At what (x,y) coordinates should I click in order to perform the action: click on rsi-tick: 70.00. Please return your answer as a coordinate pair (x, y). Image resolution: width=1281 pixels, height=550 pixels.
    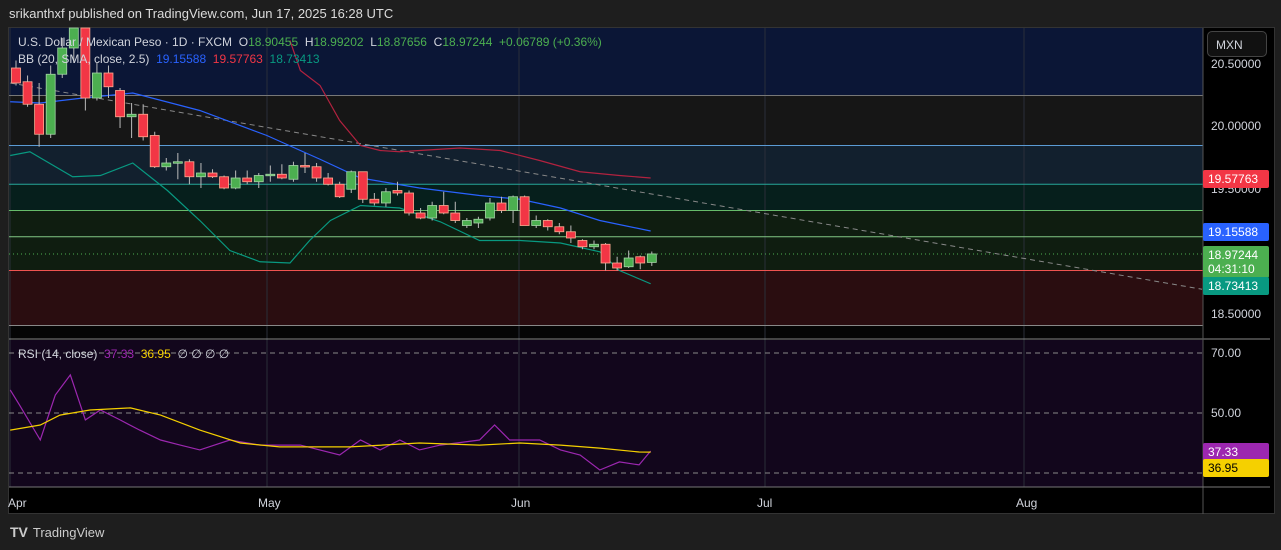
    Looking at the image, I should click on (1226, 353).